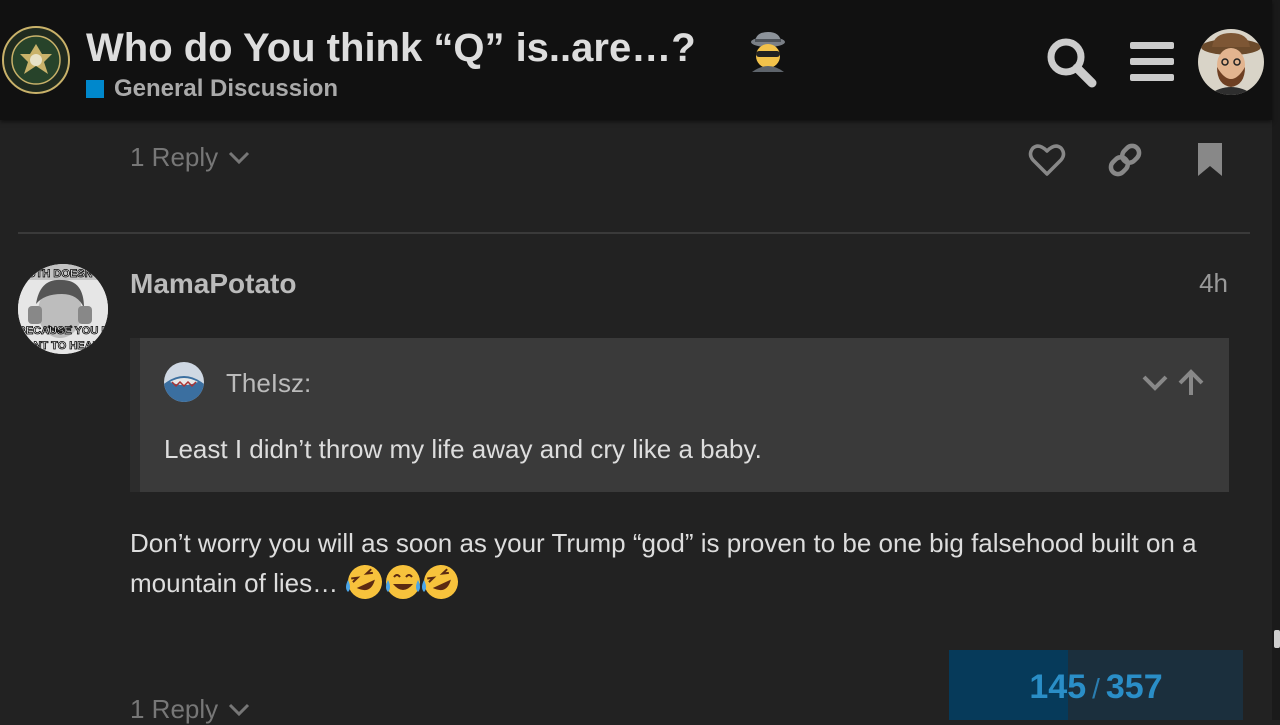  What do you see at coordinates (174, 157) in the screenshot?
I see `replies-label: 1 Reply` at bounding box center [174, 157].